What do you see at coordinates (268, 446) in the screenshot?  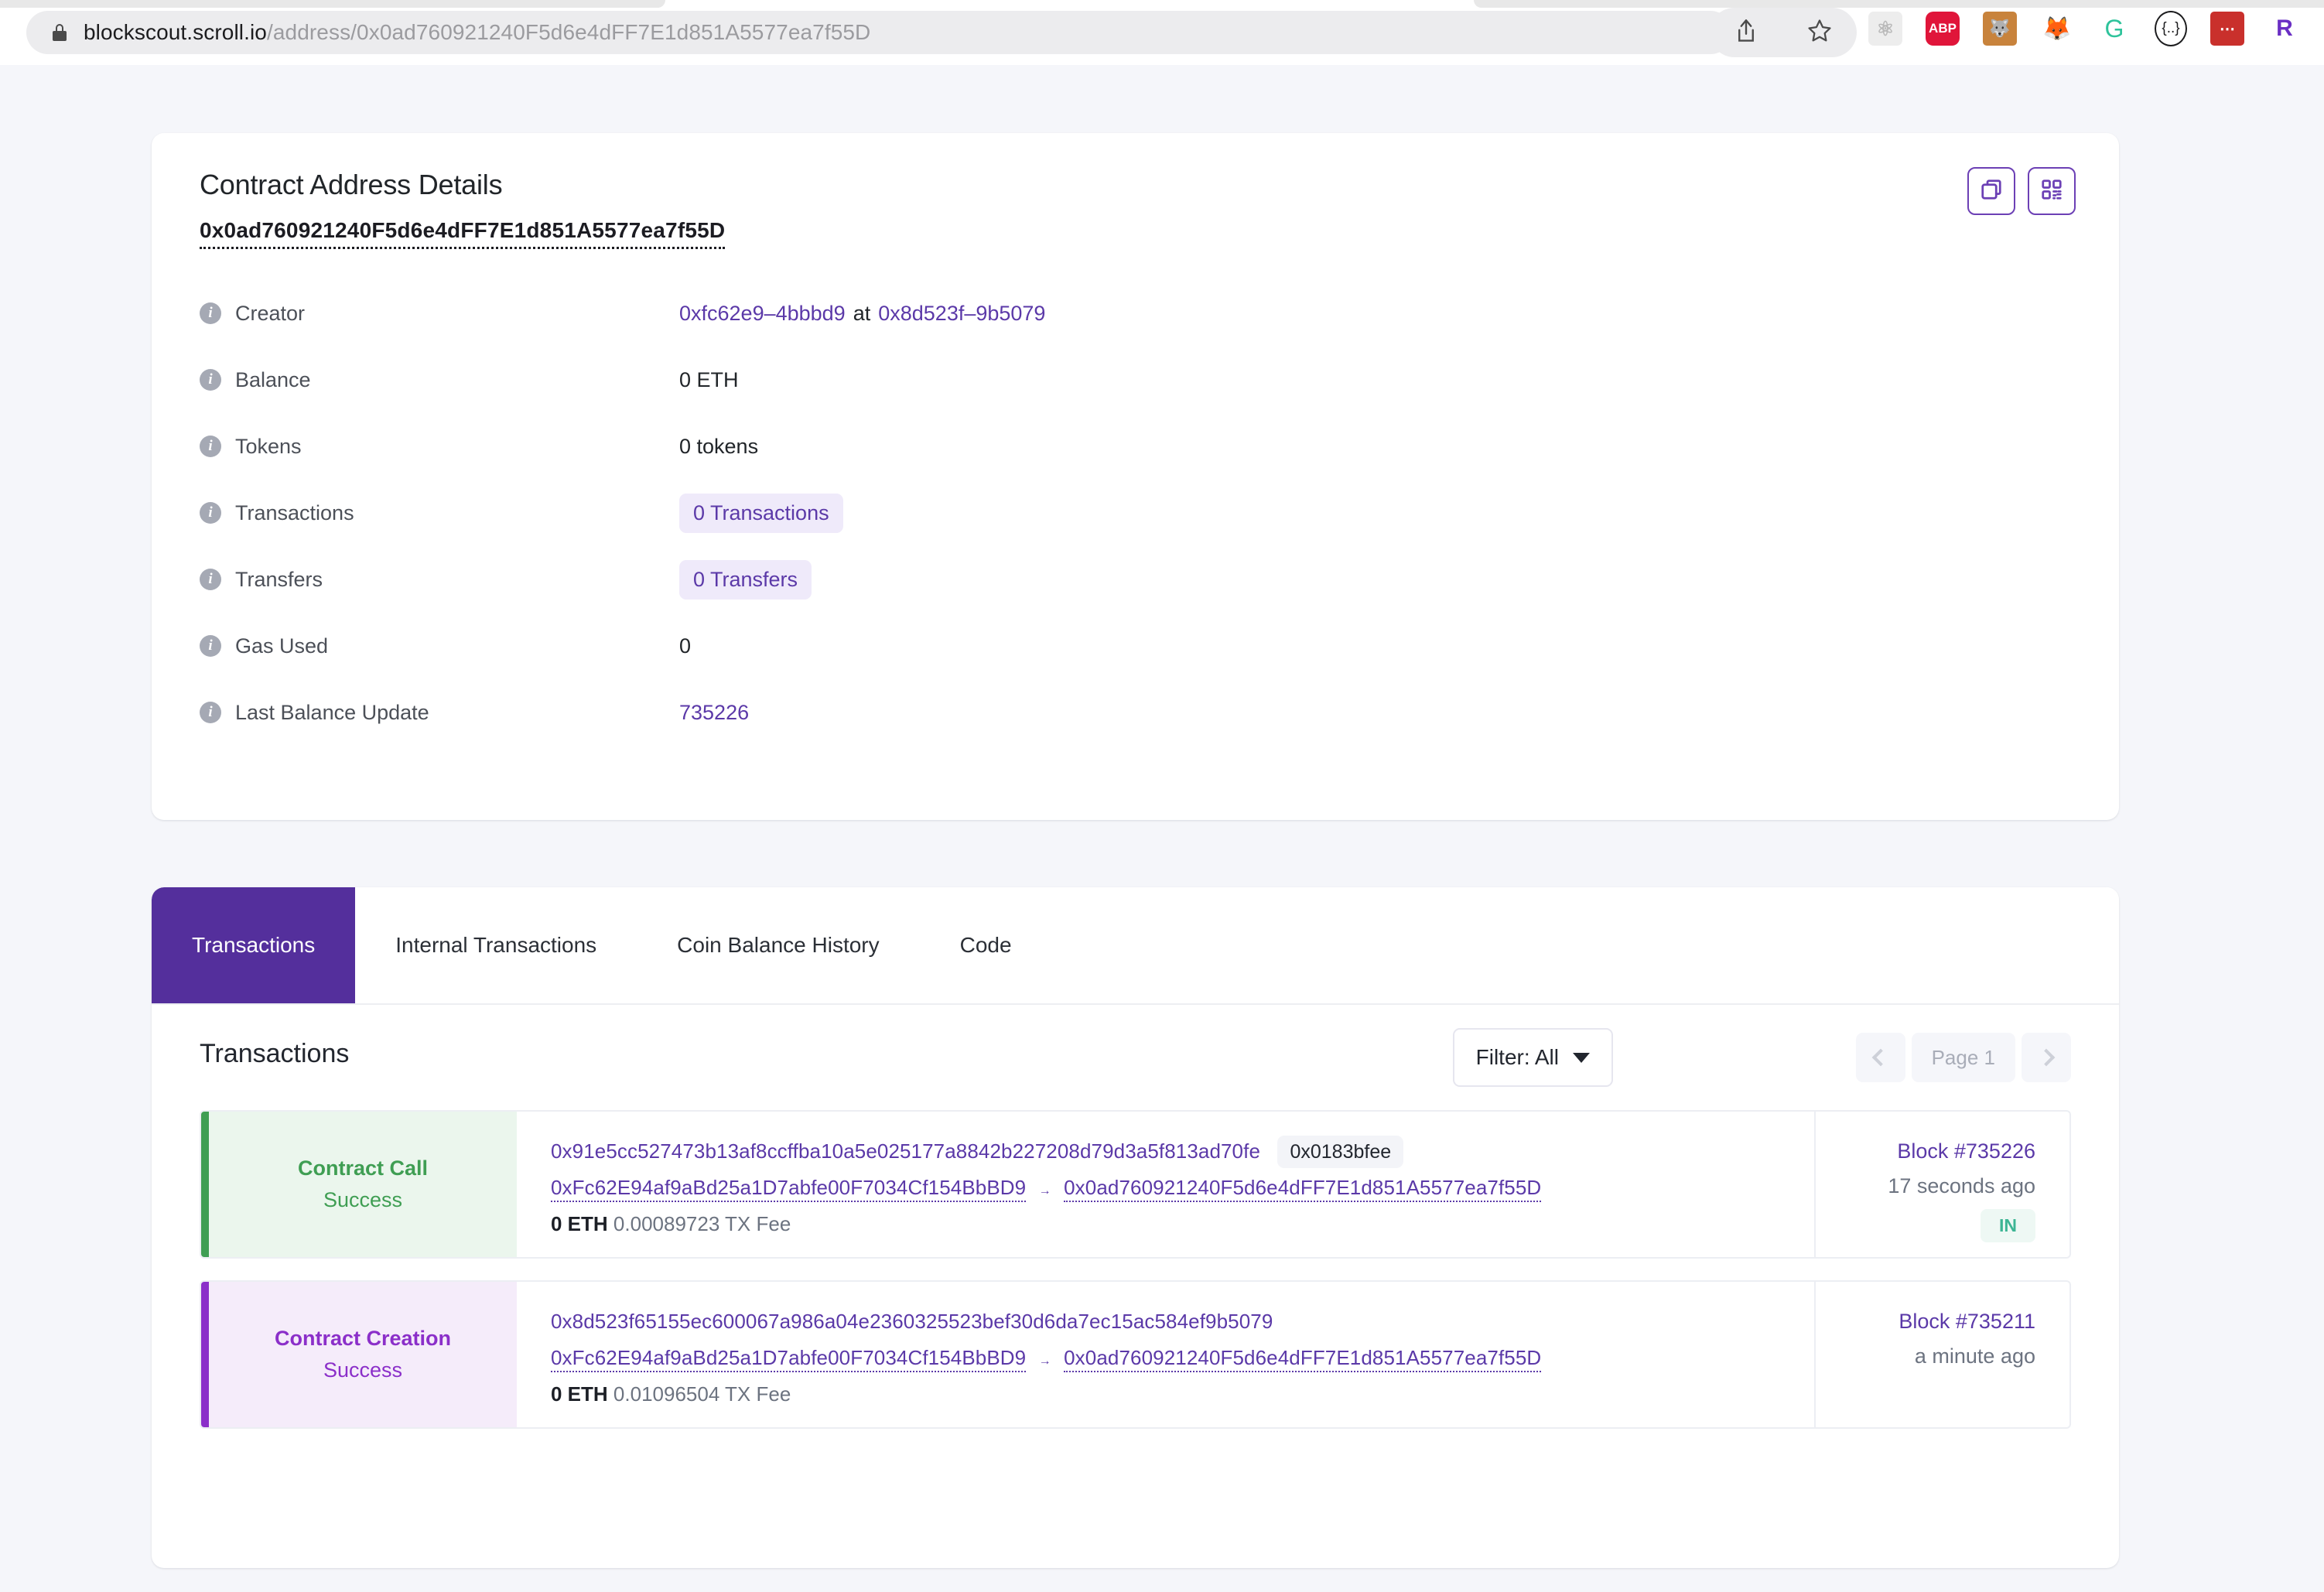 I see `detail-label: Tokens` at bounding box center [268, 446].